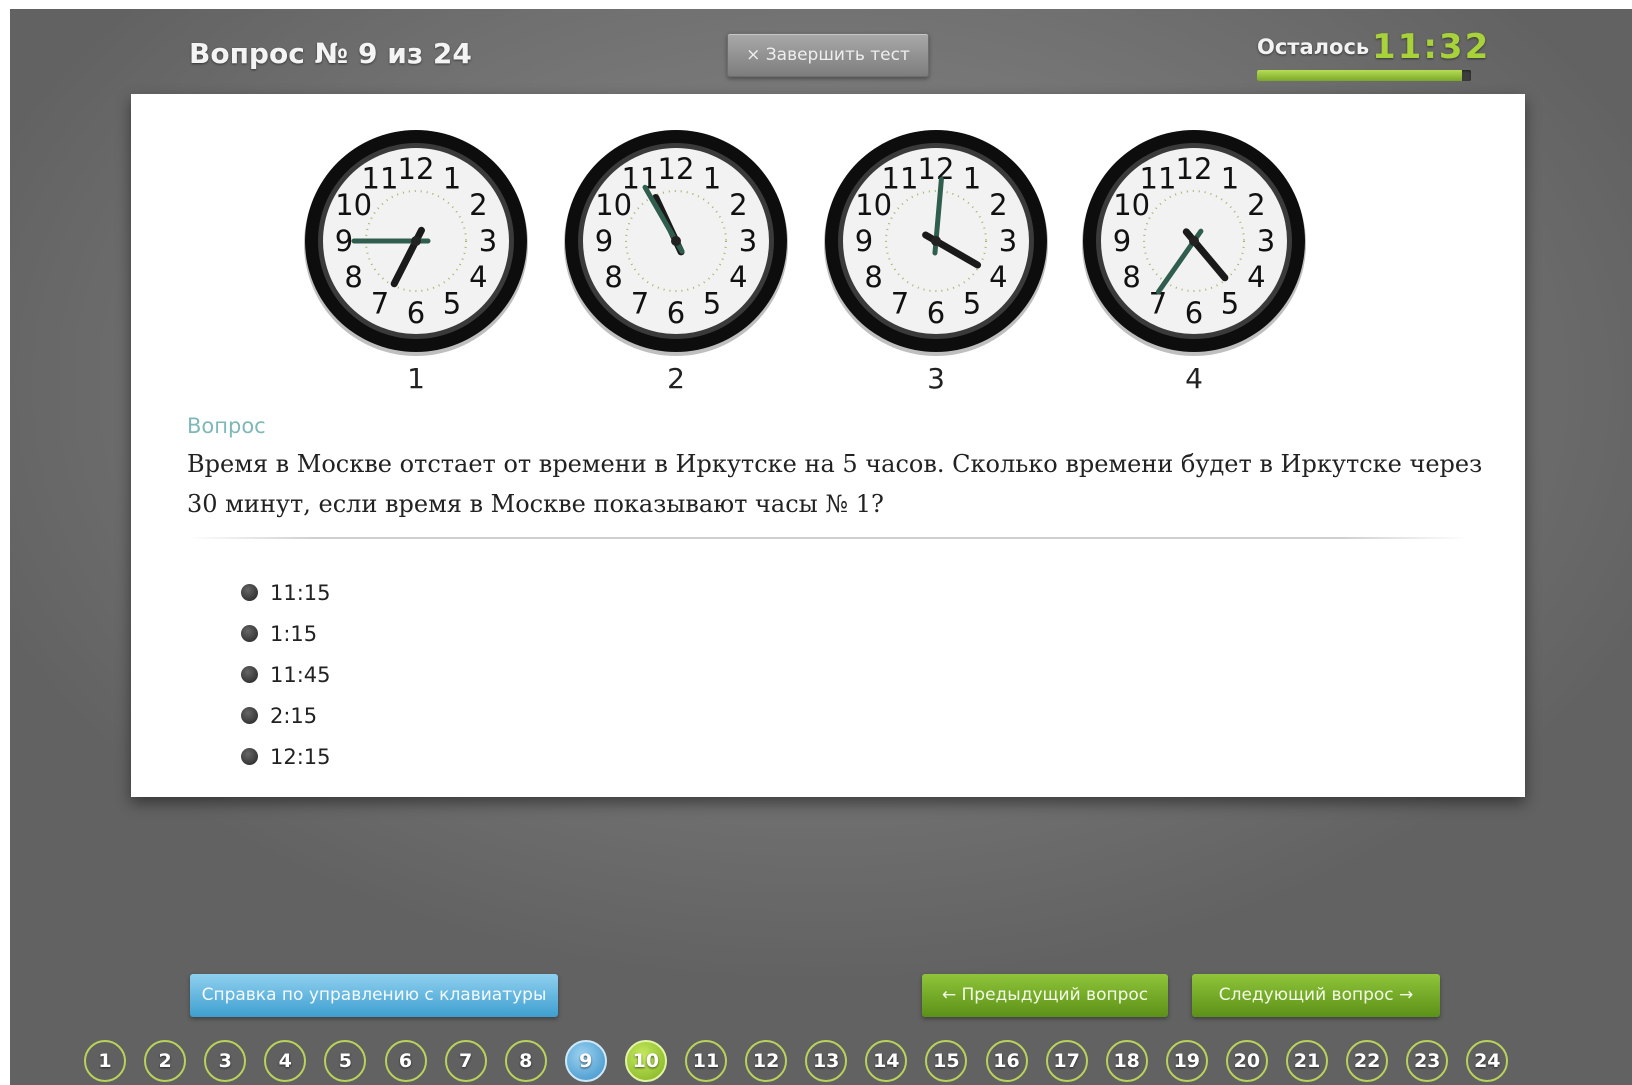 This screenshot has height=1085, width=1632. I want to click on answer-option: 1:15, so click(286, 633).